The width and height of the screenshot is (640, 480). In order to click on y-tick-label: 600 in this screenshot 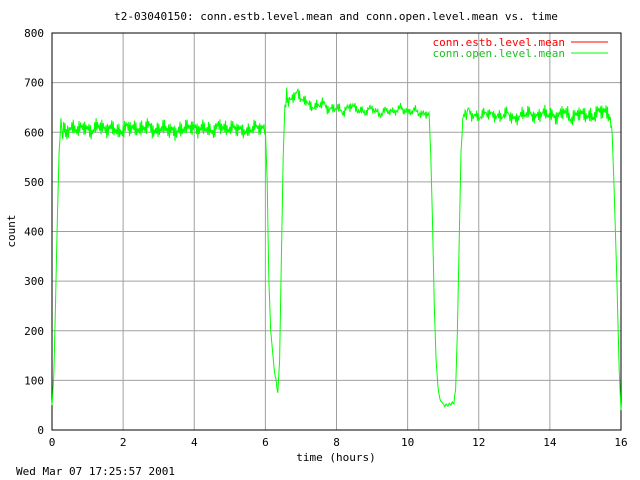, I will do `click(34, 132)`.